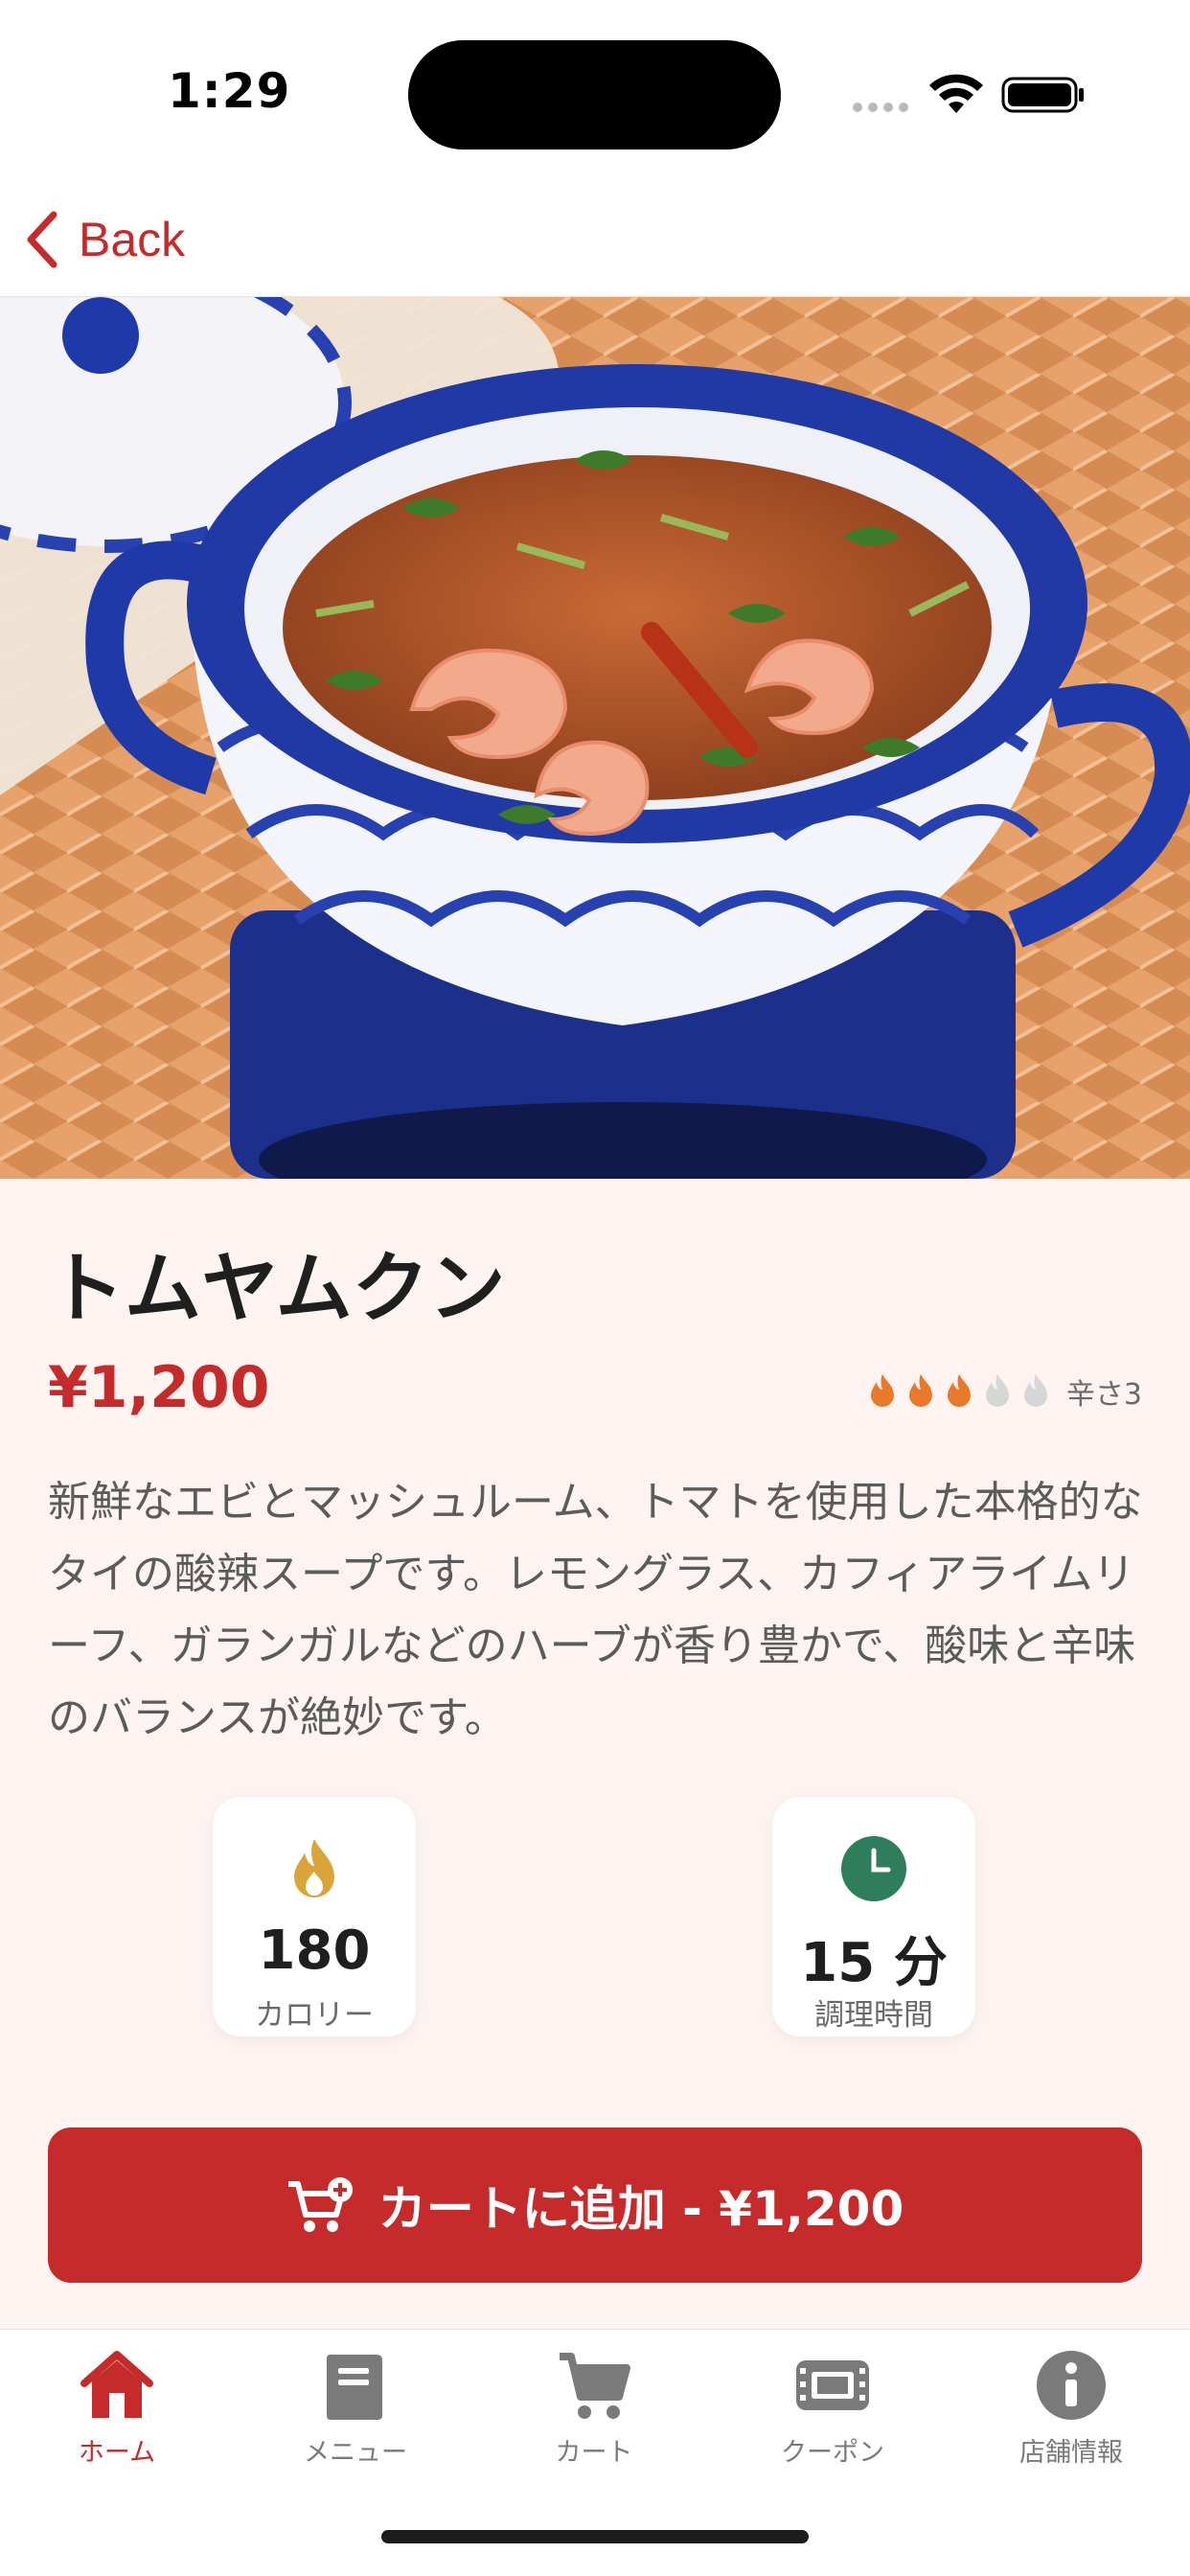 This screenshot has height=2576, width=1190. I want to click on status-bar: 1:29, so click(595, 91).